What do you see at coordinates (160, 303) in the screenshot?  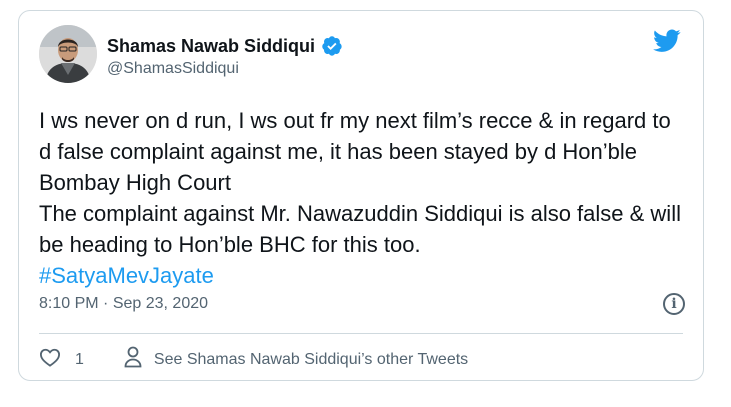 I see `tweet-date: Sep 23, 2020` at bounding box center [160, 303].